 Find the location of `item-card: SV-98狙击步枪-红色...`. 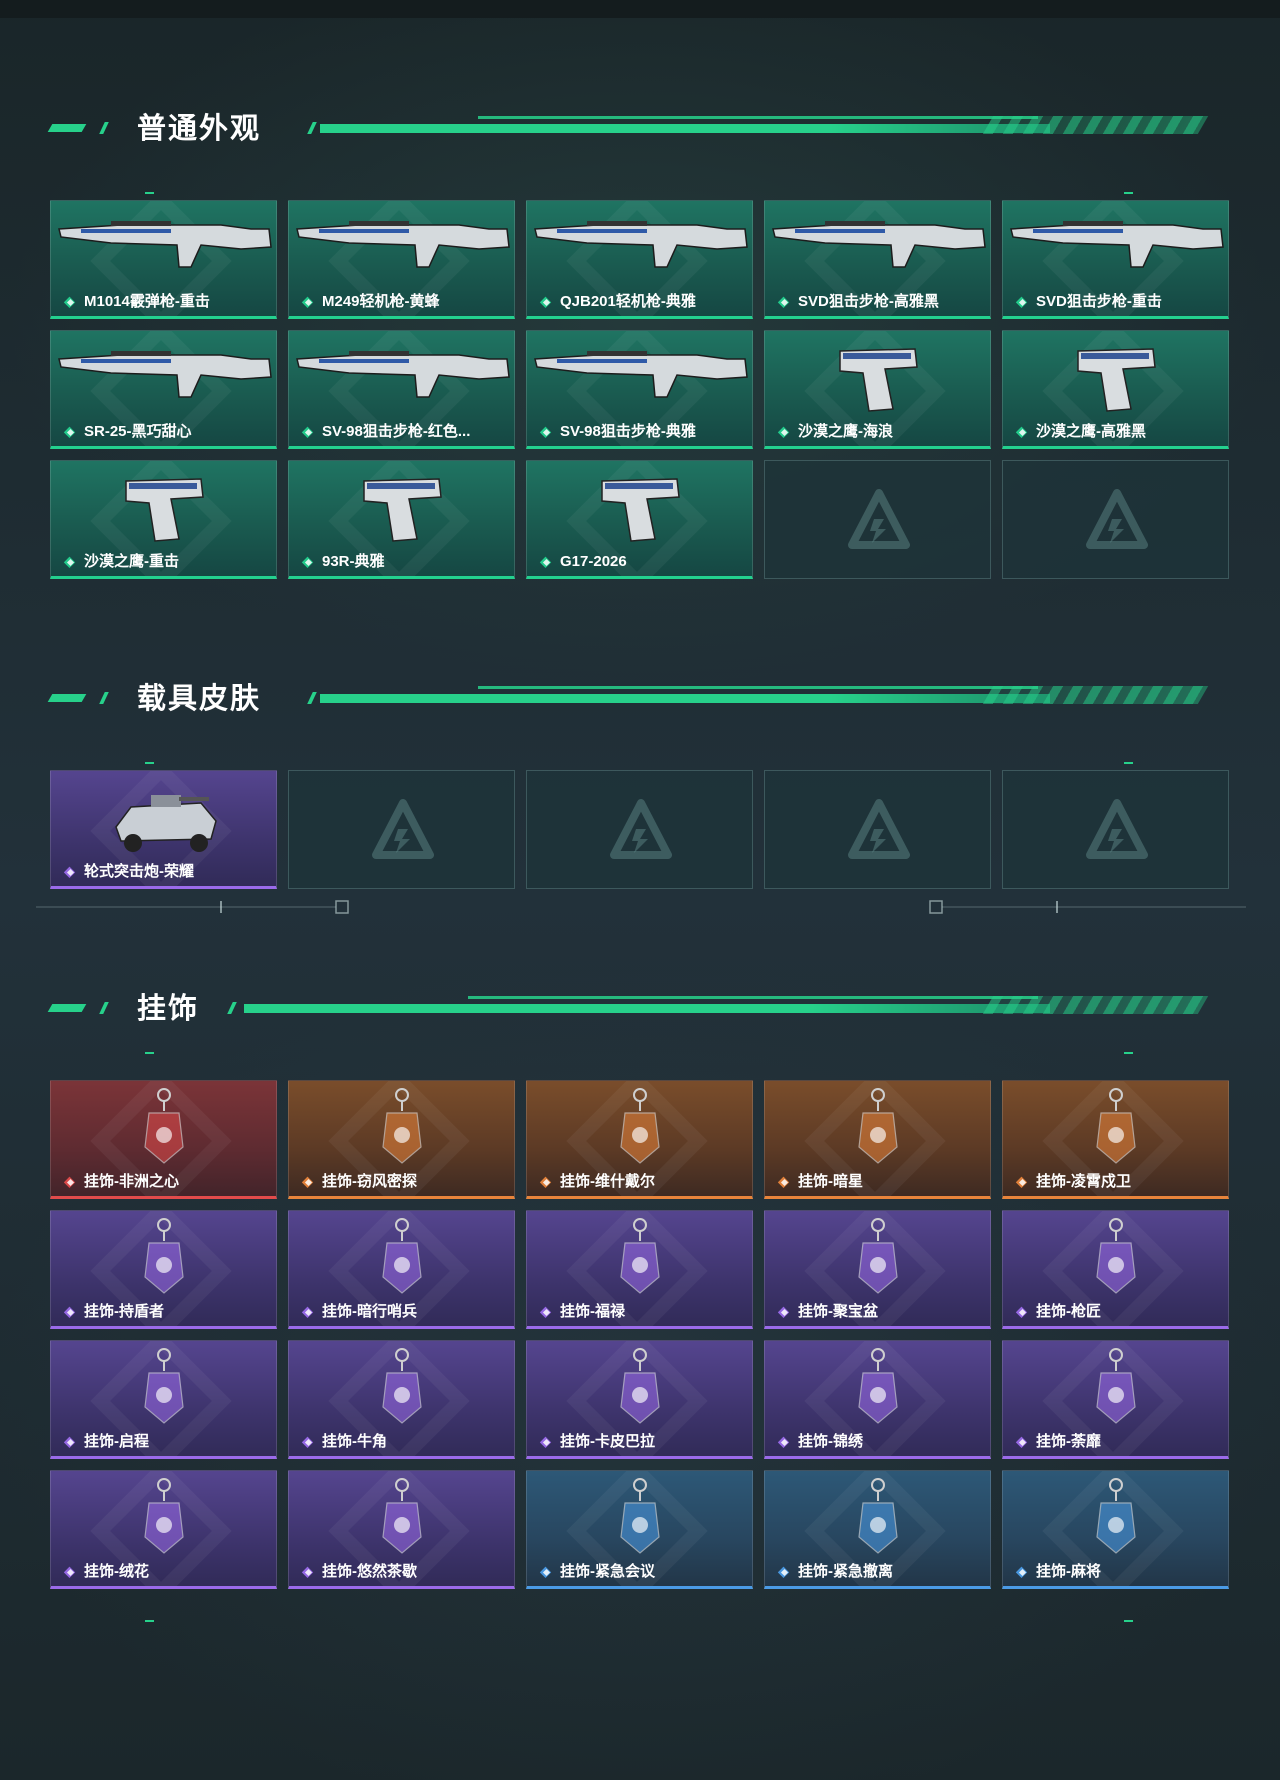

item-card: SV-98狙击步枪-红色... is located at coordinates (401, 389).